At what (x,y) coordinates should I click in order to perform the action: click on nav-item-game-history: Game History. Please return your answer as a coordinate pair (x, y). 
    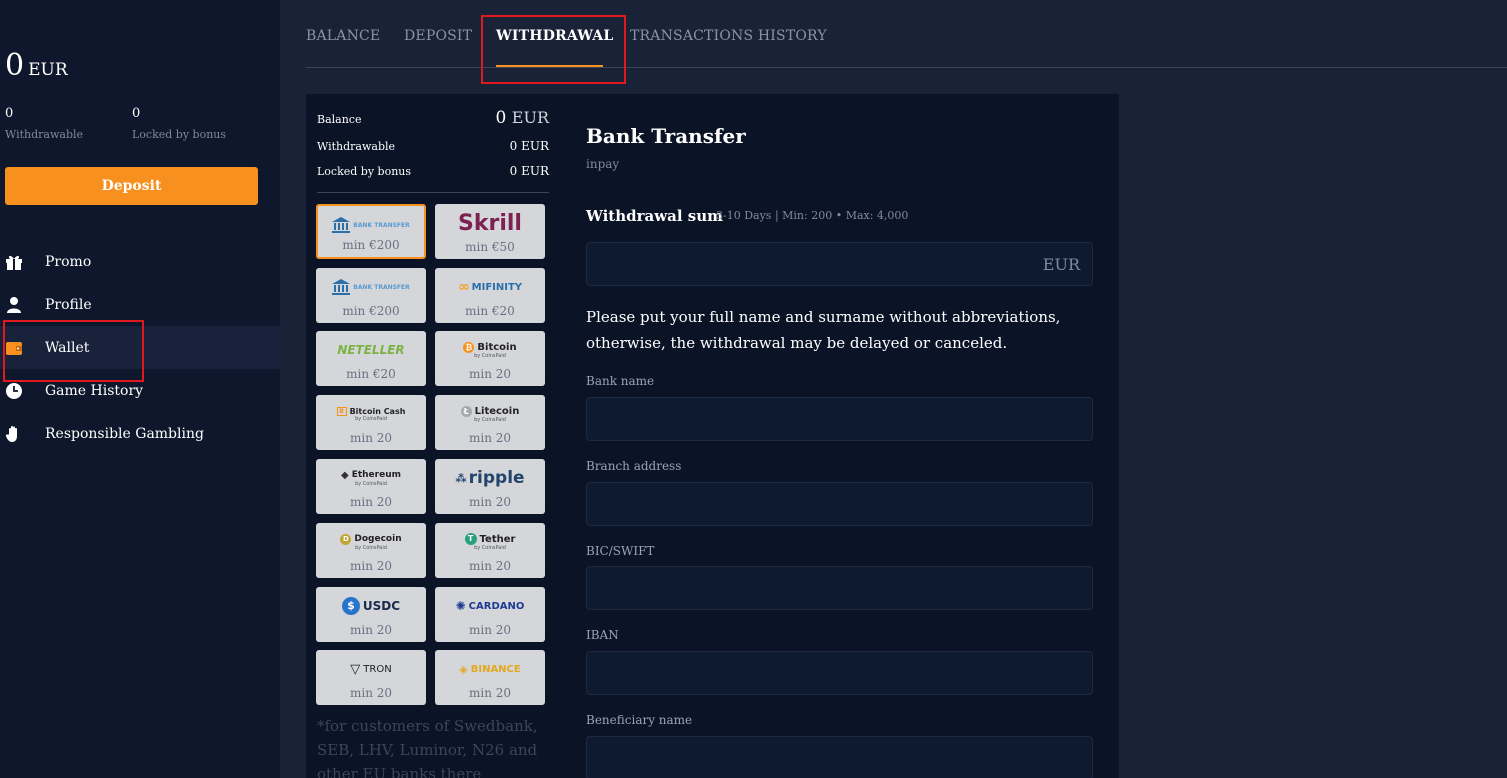
    Looking at the image, I should click on (140, 390).